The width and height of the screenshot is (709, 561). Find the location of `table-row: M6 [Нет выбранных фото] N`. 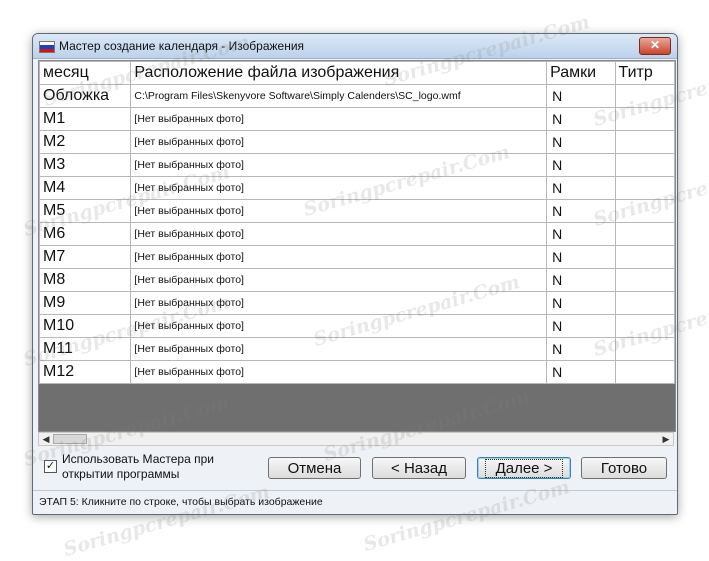

table-row: M6 [Нет выбранных фото] N is located at coordinates (357, 234).